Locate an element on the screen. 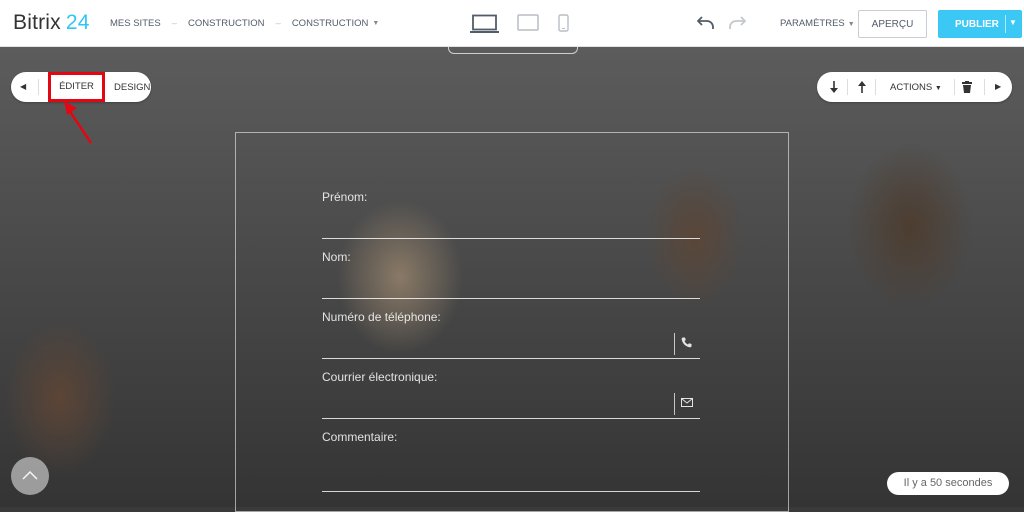 Image resolution: width=1024 pixels, height=512 pixels. device-switcher is located at coordinates (525, 24).